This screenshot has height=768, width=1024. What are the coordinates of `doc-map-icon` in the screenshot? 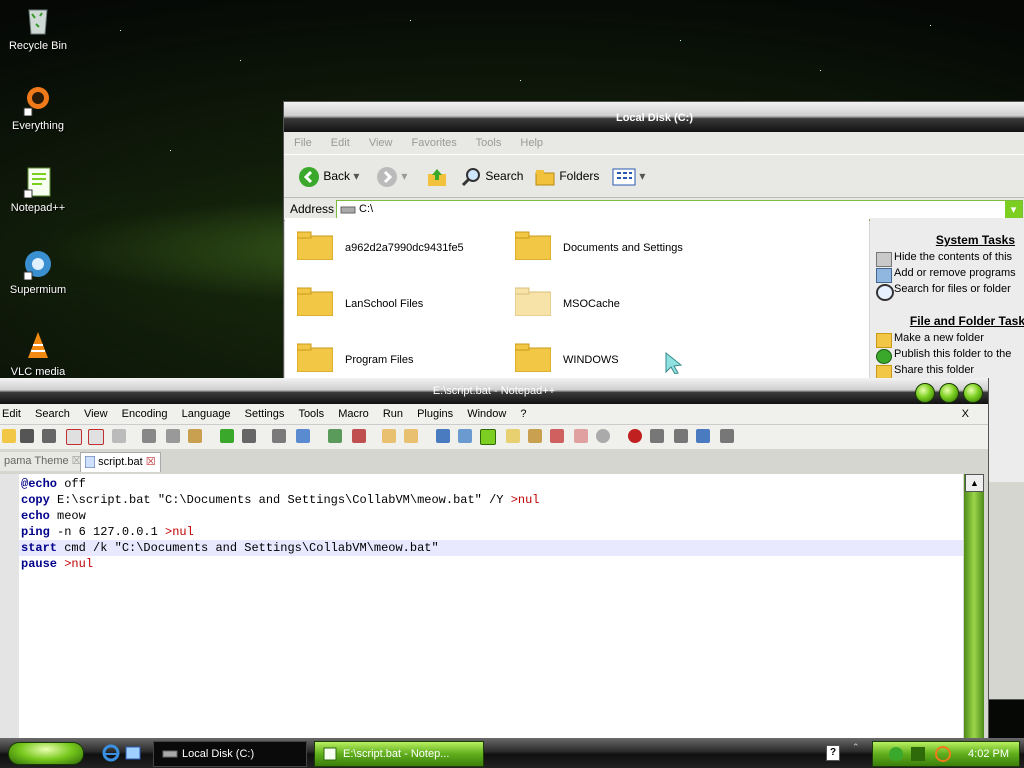 It's located at (535, 436).